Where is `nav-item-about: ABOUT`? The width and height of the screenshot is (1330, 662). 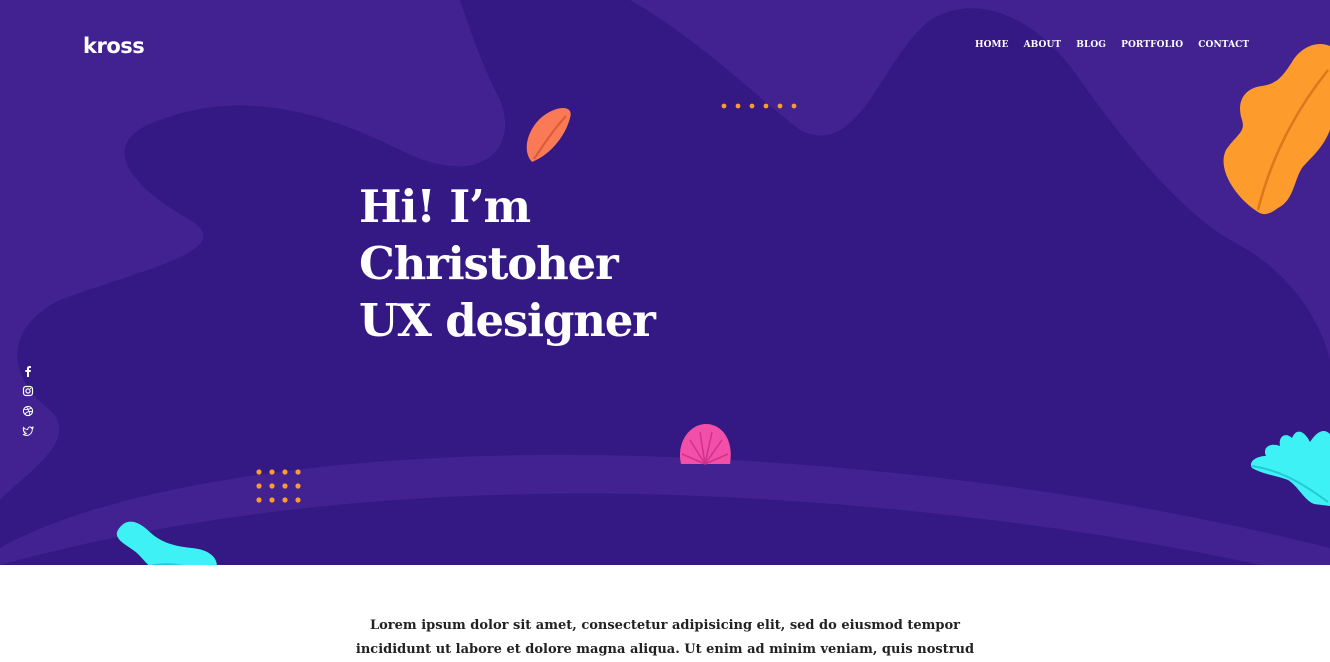
nav-item-about: ABOUT is located at coordinates (1043, 45).